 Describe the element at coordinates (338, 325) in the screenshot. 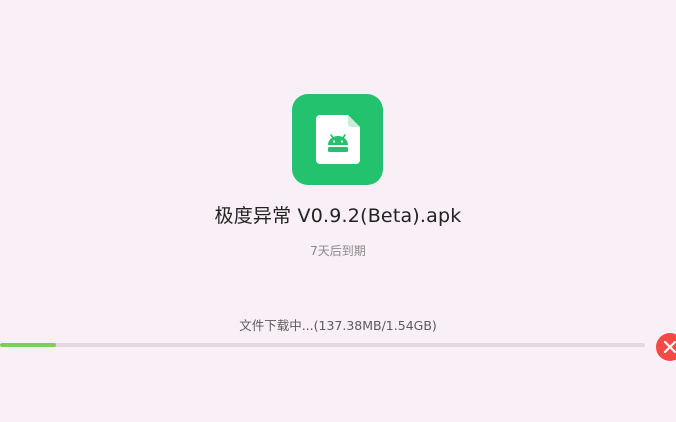

I see `download-status: 文件下载中...(137.38MB/1.54GB)` at that location.